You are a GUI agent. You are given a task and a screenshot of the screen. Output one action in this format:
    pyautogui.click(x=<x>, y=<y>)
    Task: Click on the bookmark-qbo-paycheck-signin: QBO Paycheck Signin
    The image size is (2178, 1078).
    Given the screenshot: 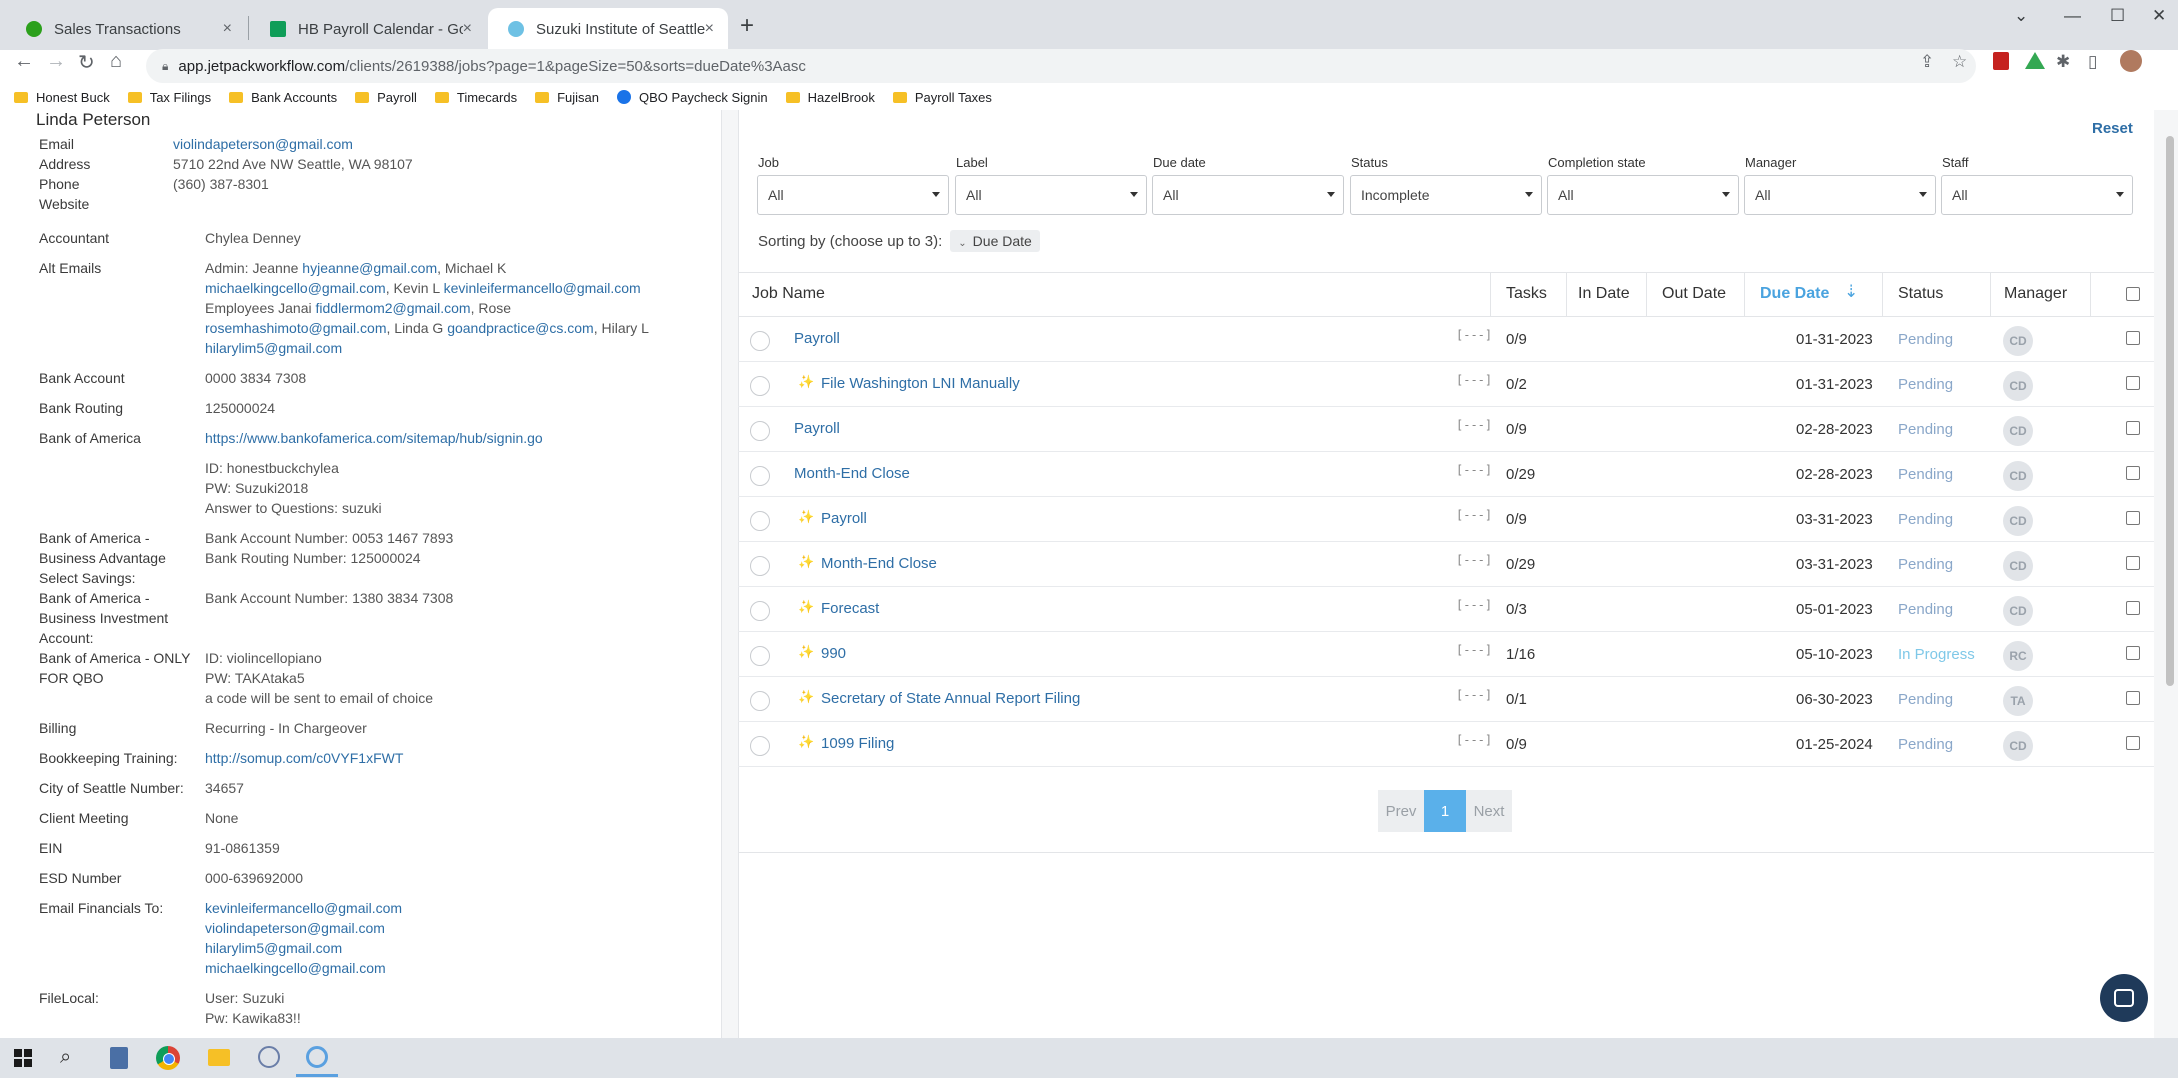 What is the action you would take?
    pyautogui.click(x=692, y=97)
    